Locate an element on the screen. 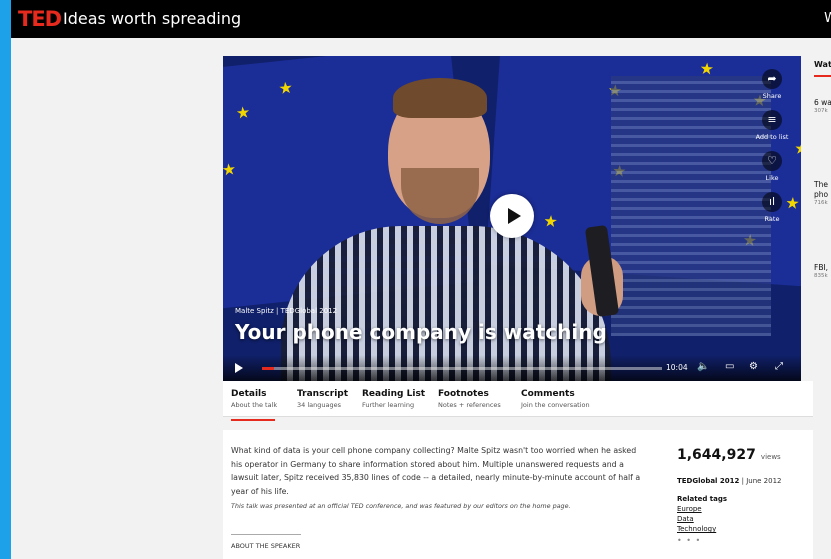 The width and height of the screenshot is (831, 559). tag-link: Technology is located at coordinates (742, 529).